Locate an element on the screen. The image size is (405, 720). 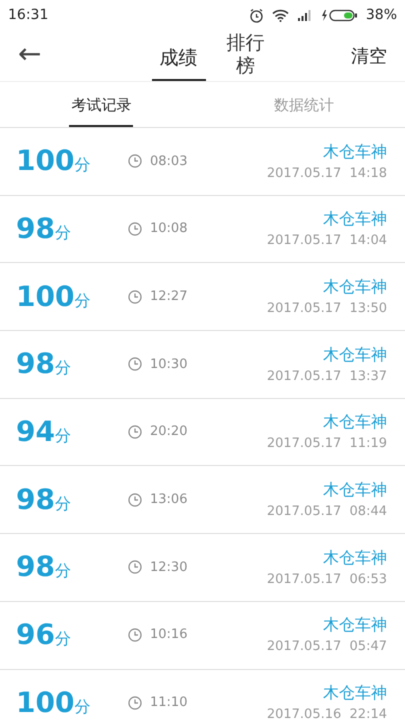
header-tab: 成绩 is located at coordinates (179, 64).